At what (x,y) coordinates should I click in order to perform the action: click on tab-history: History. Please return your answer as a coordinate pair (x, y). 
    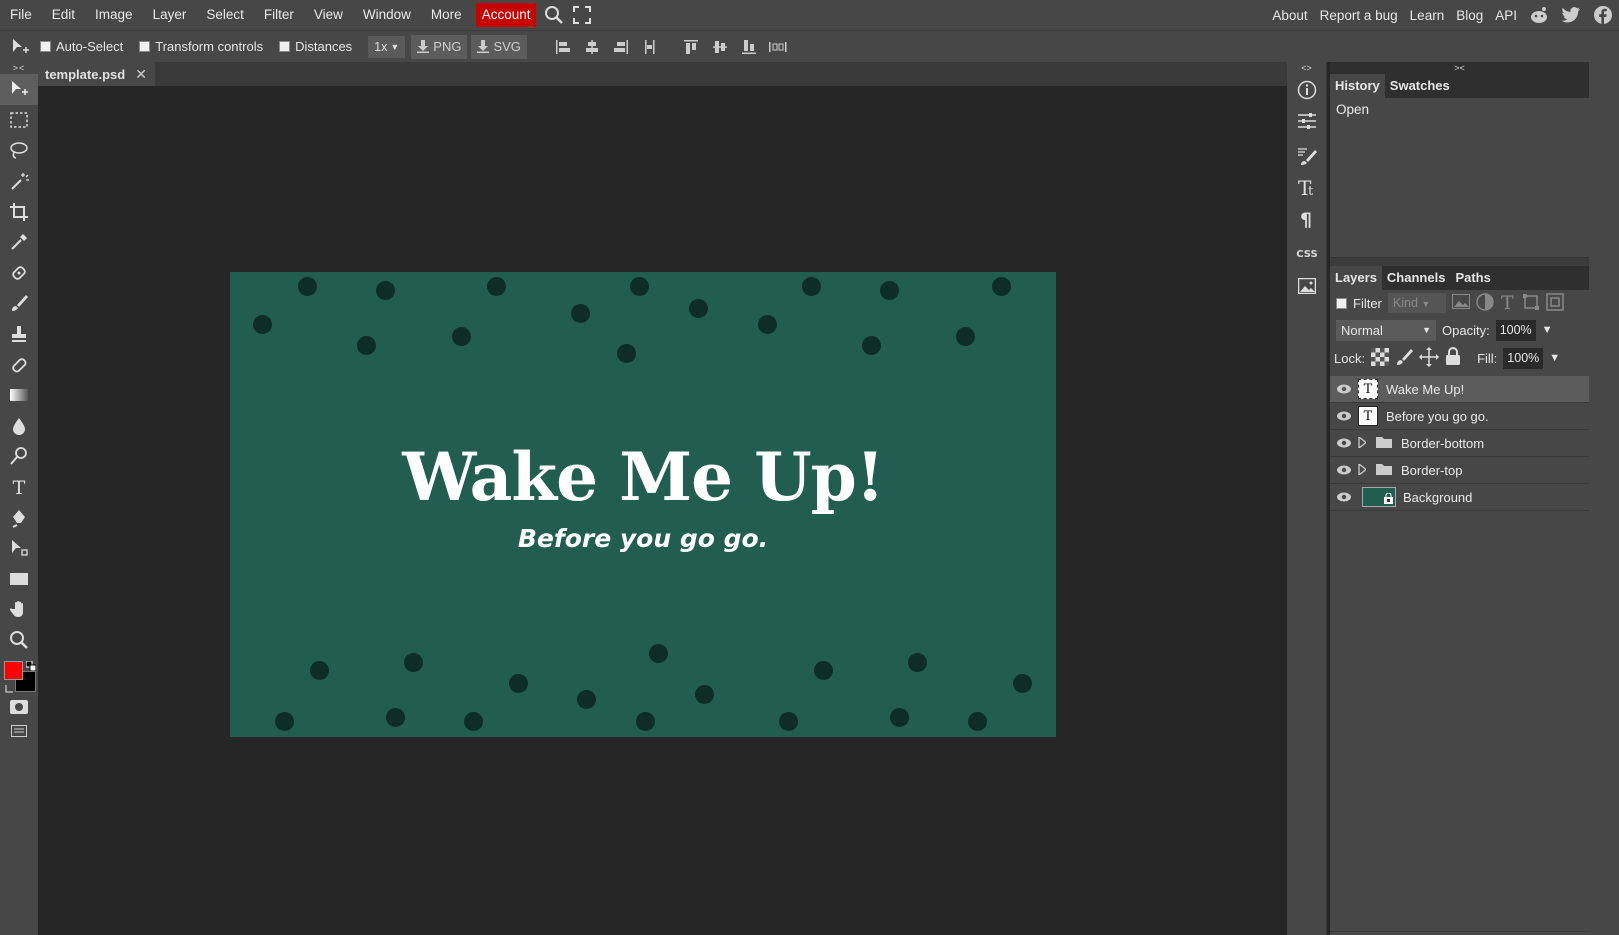
    Looking at the image, I should click on (1357, 86).